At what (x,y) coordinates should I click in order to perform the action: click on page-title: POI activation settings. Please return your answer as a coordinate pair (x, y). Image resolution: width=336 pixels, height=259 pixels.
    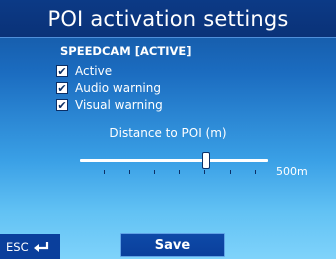
    Looking at the image, I should click on (168, 18).